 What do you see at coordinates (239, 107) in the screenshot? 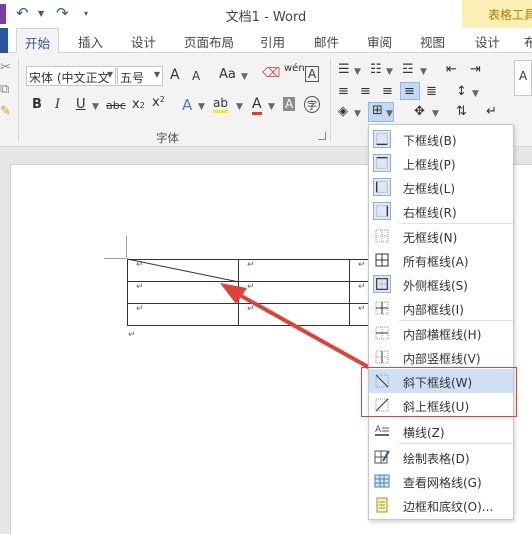
I see `highlight-dropdown-icon: ▼` at bounding box center [239, 107].